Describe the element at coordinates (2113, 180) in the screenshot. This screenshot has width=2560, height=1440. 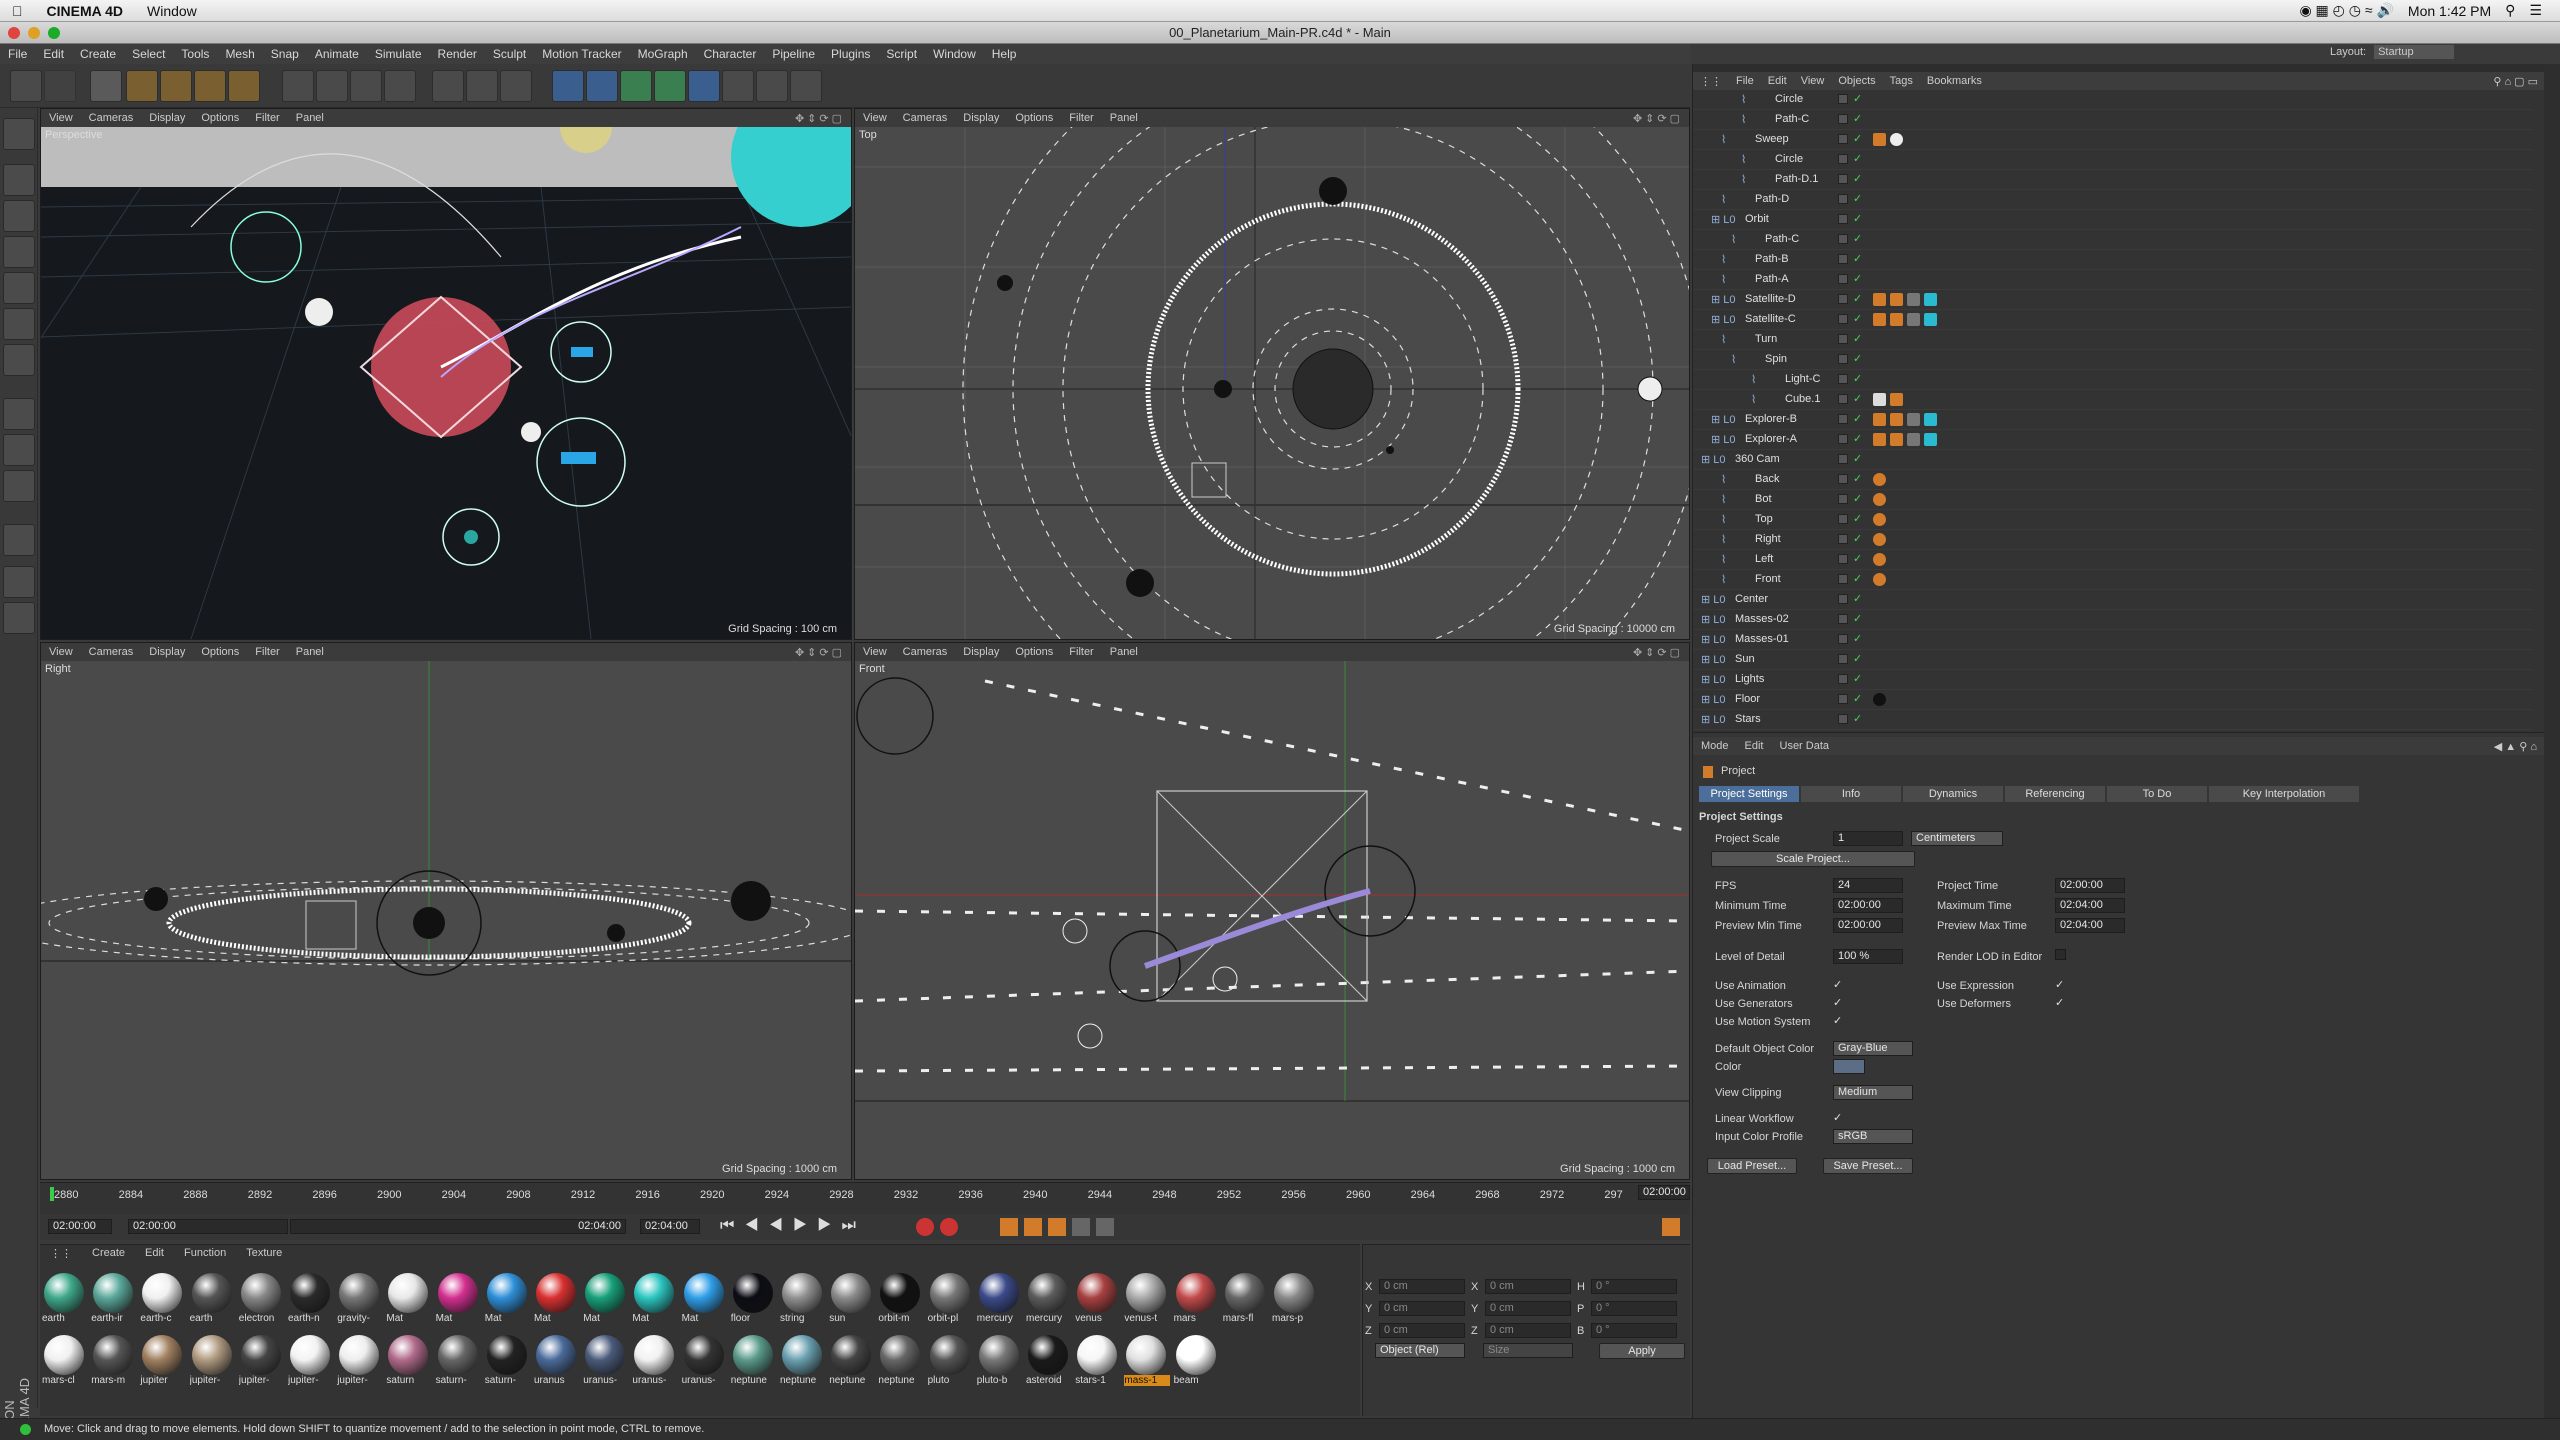
I see `object-row: ⌇ Path-D.1 ✓` at that location.